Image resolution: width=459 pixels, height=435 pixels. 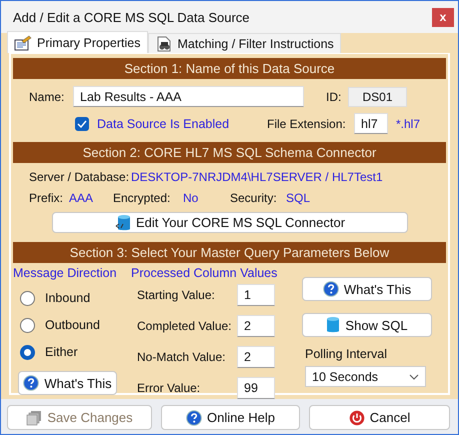 What do you see at coordinates (23, 42) in the screenshot?
I see `form-icon` at bounding box center [23, 42].